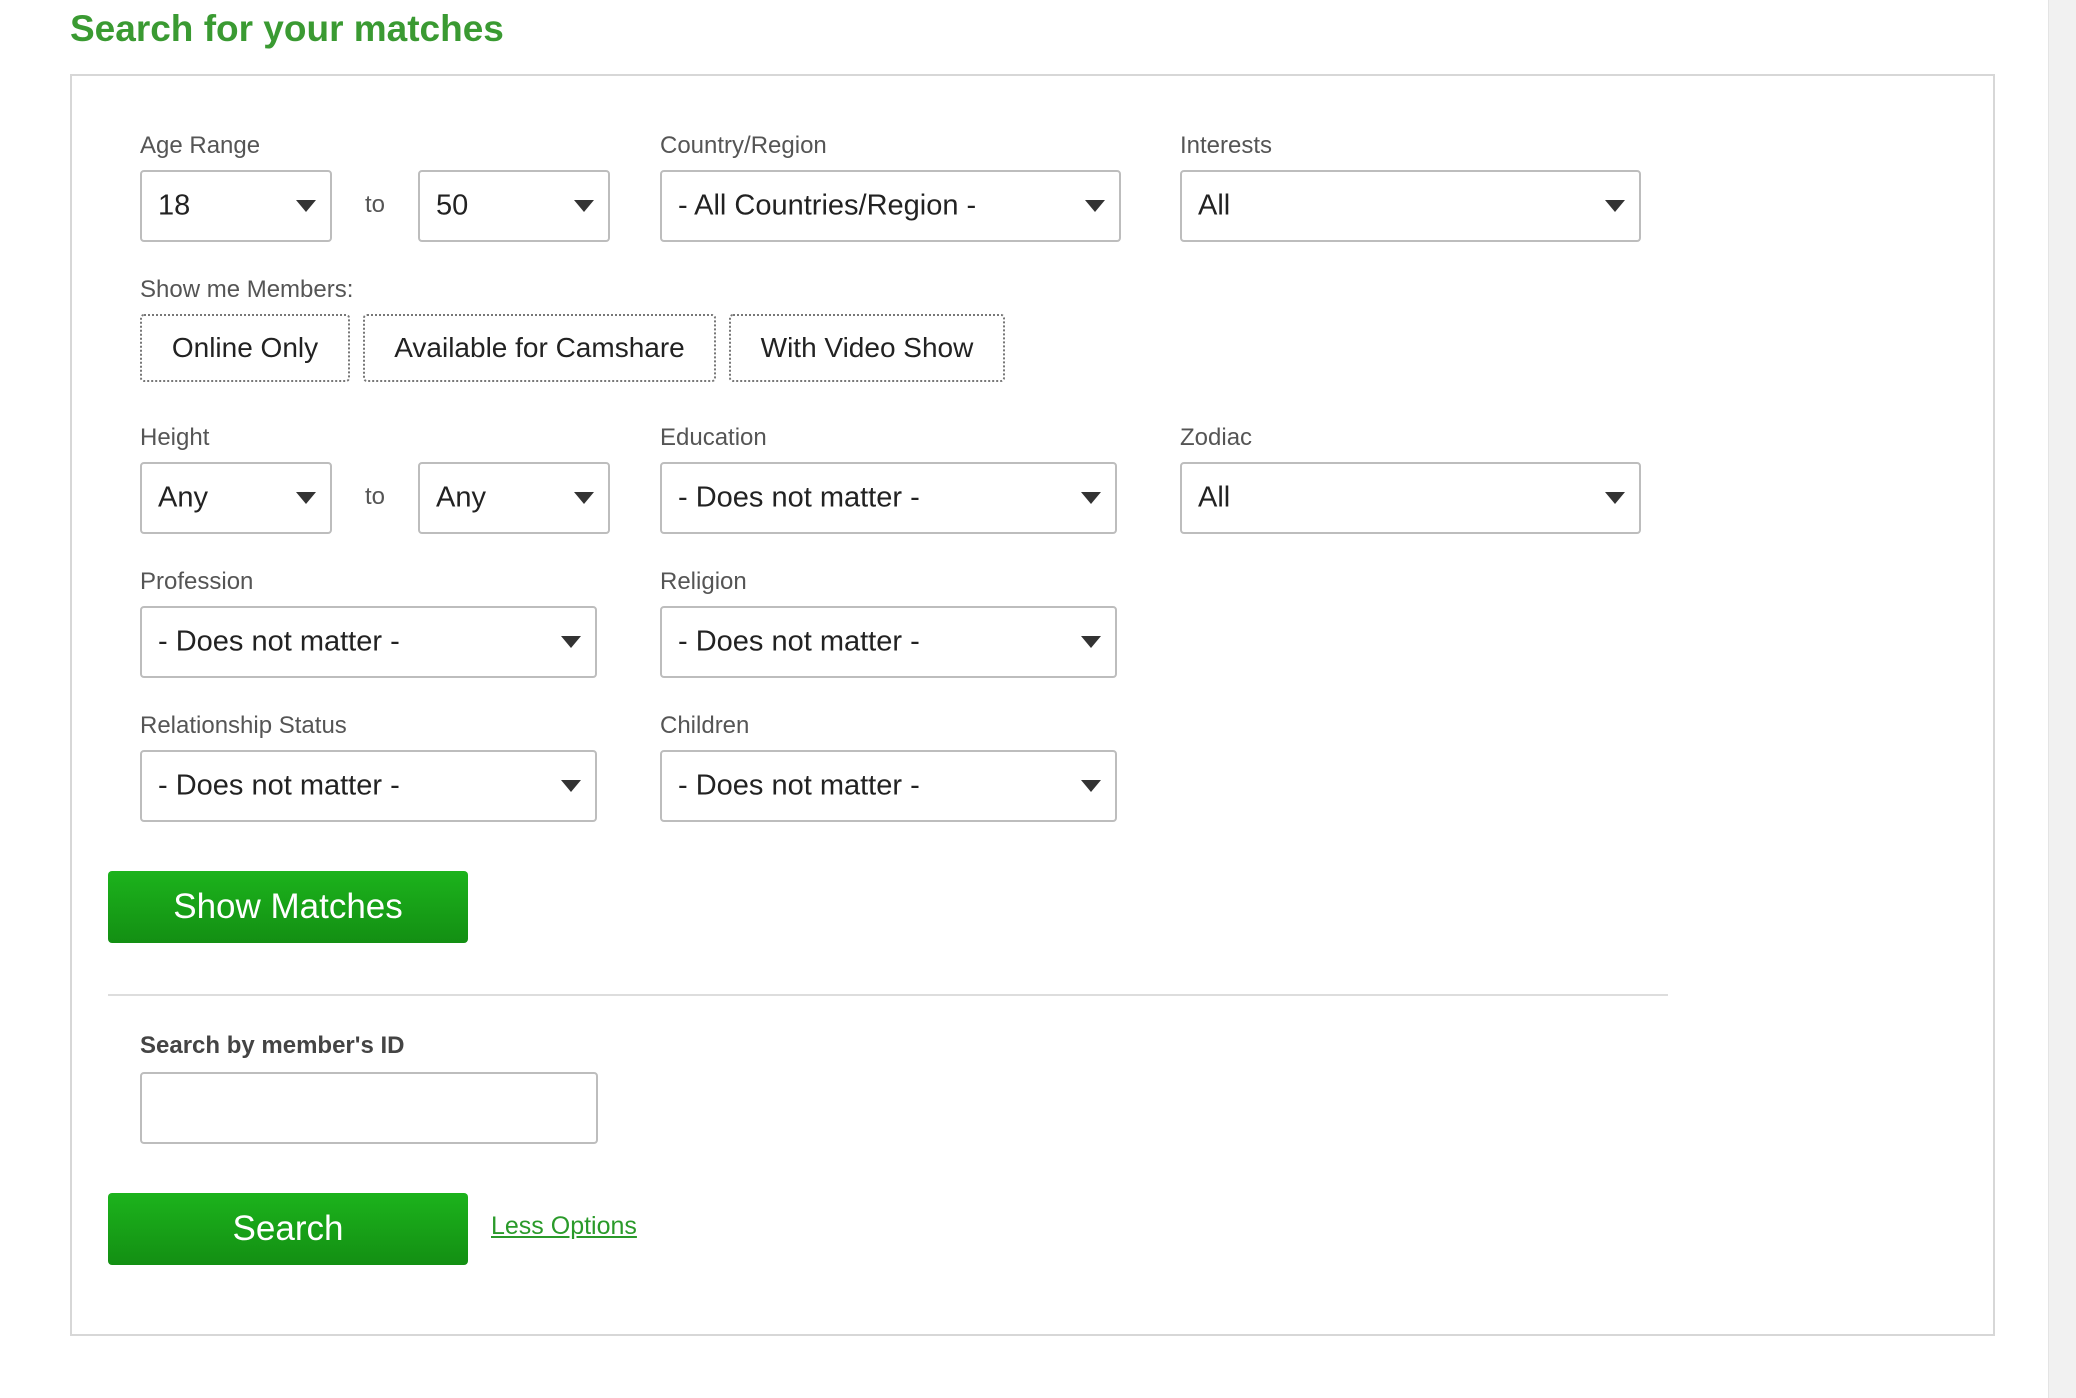  I want to click on scrollbar-track, so click(2062, 699).